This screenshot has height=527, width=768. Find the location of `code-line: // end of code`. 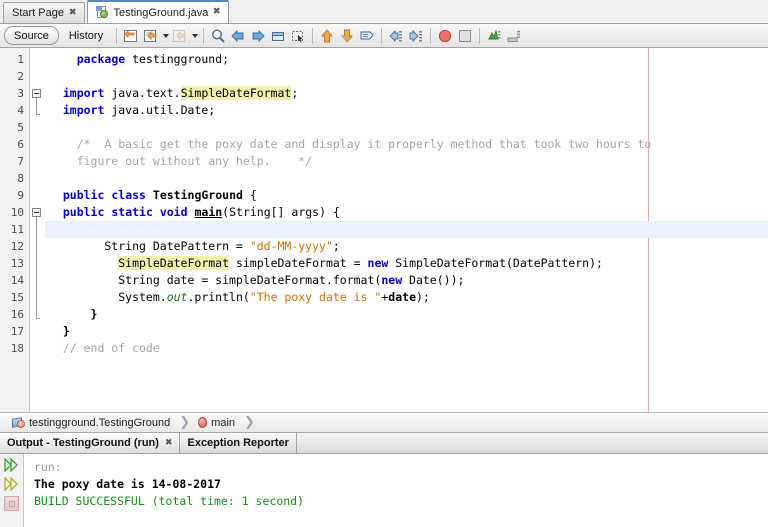

code-line: // end of code is located at coordinates (406, 348).